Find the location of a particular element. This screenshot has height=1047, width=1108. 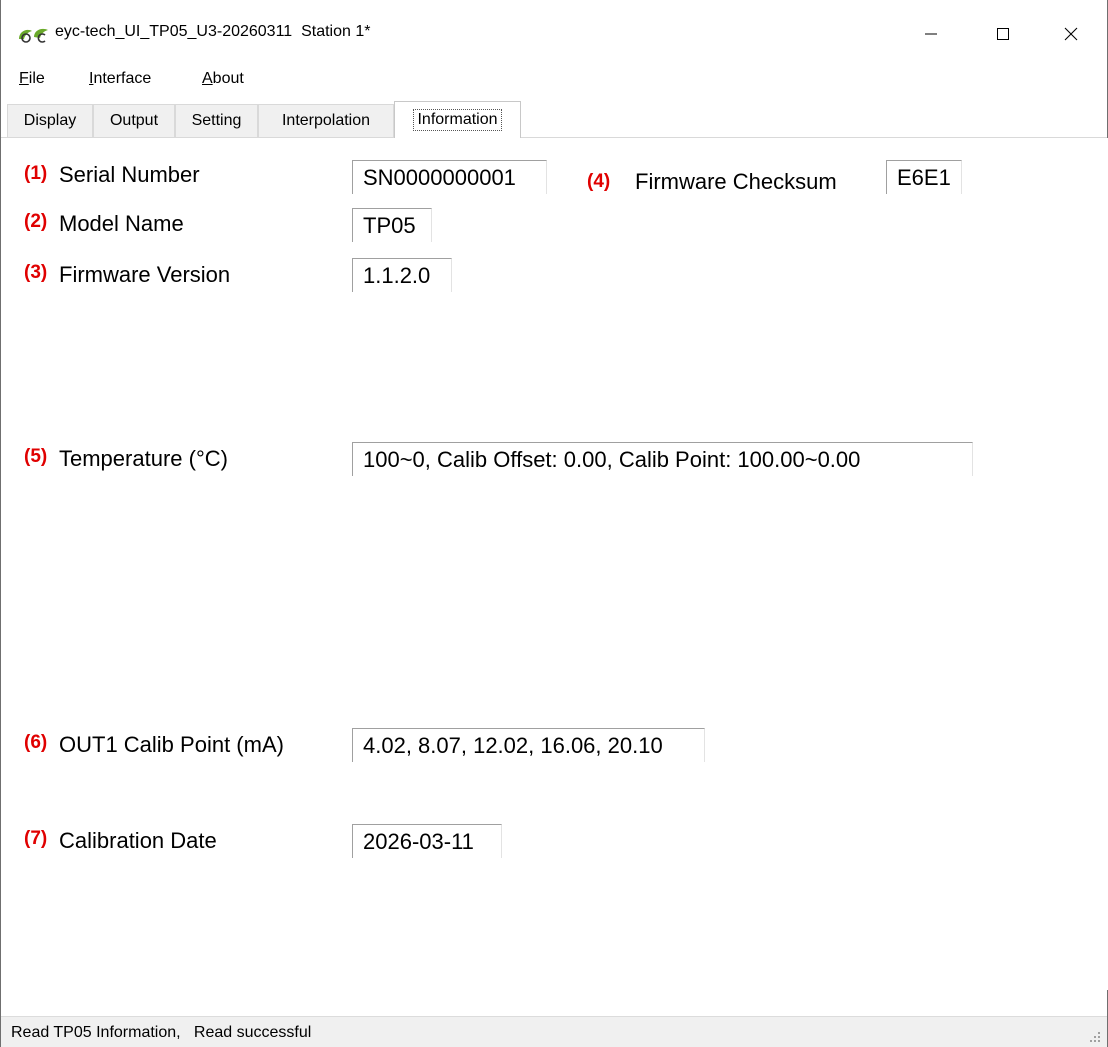

menu-interface: Interface is located at coordinates (120, 79).